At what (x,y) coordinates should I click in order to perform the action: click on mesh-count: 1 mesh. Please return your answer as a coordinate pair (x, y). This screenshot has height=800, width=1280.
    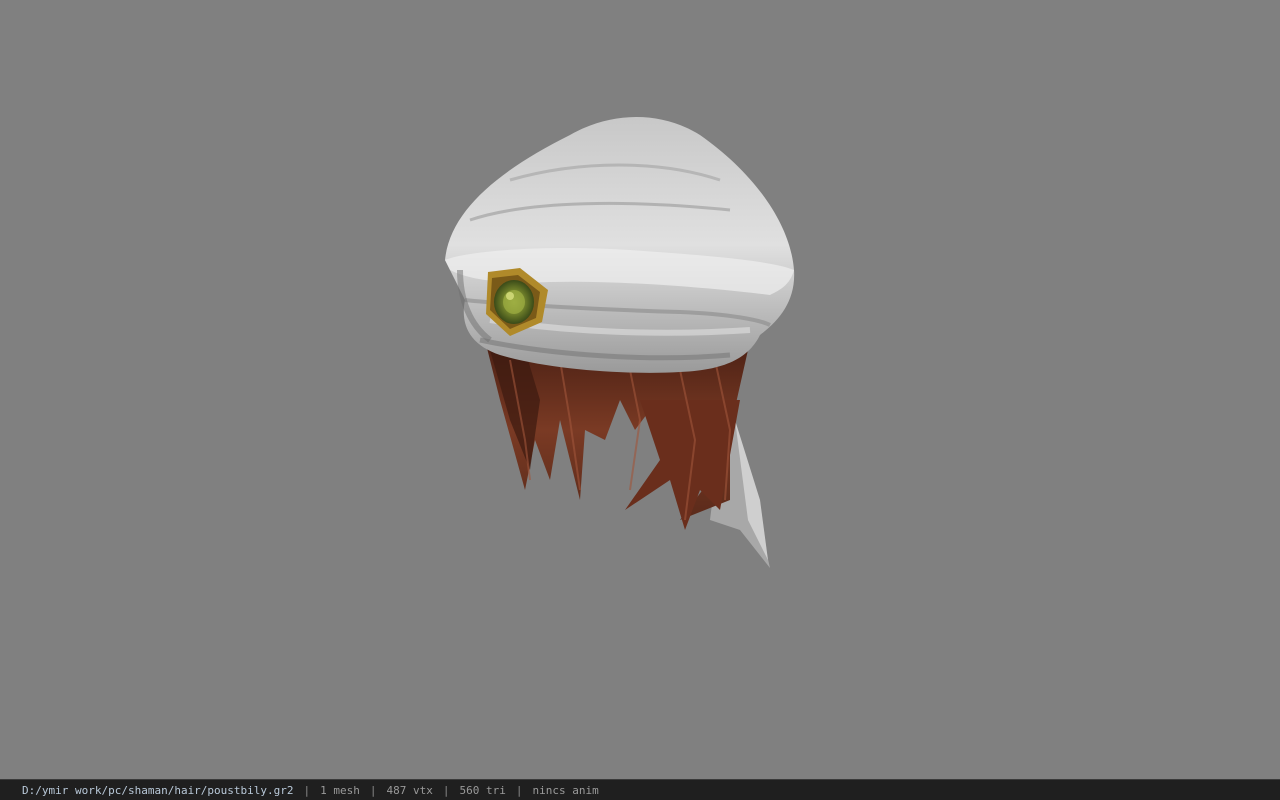
    Looking at the image, I should click on (340, 790).